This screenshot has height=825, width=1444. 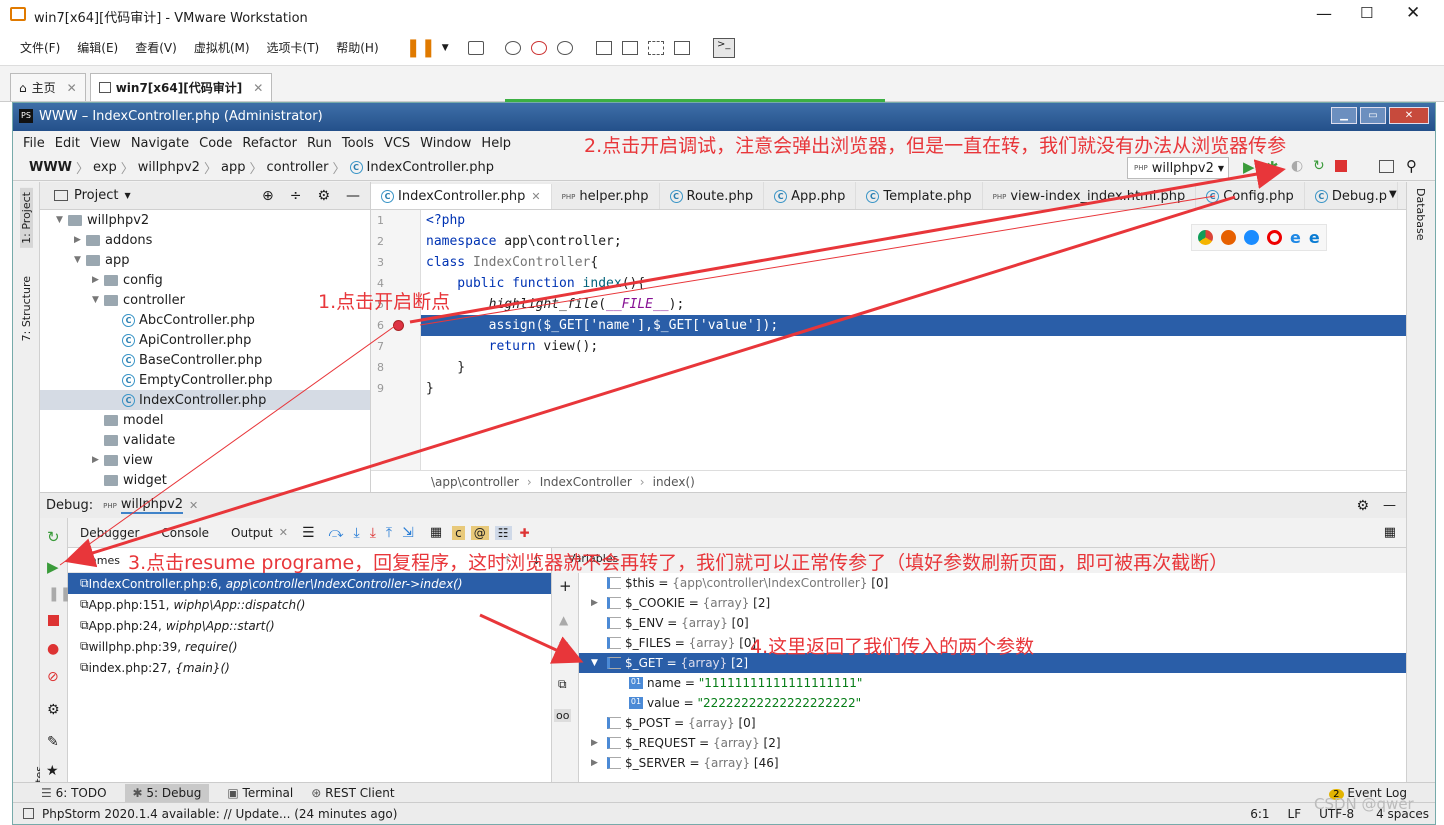 What do you see at coordinates (40, 47) in the screenshot?
I see `vm-menu-file: 文件(F)` at bounding box center [40, 47].